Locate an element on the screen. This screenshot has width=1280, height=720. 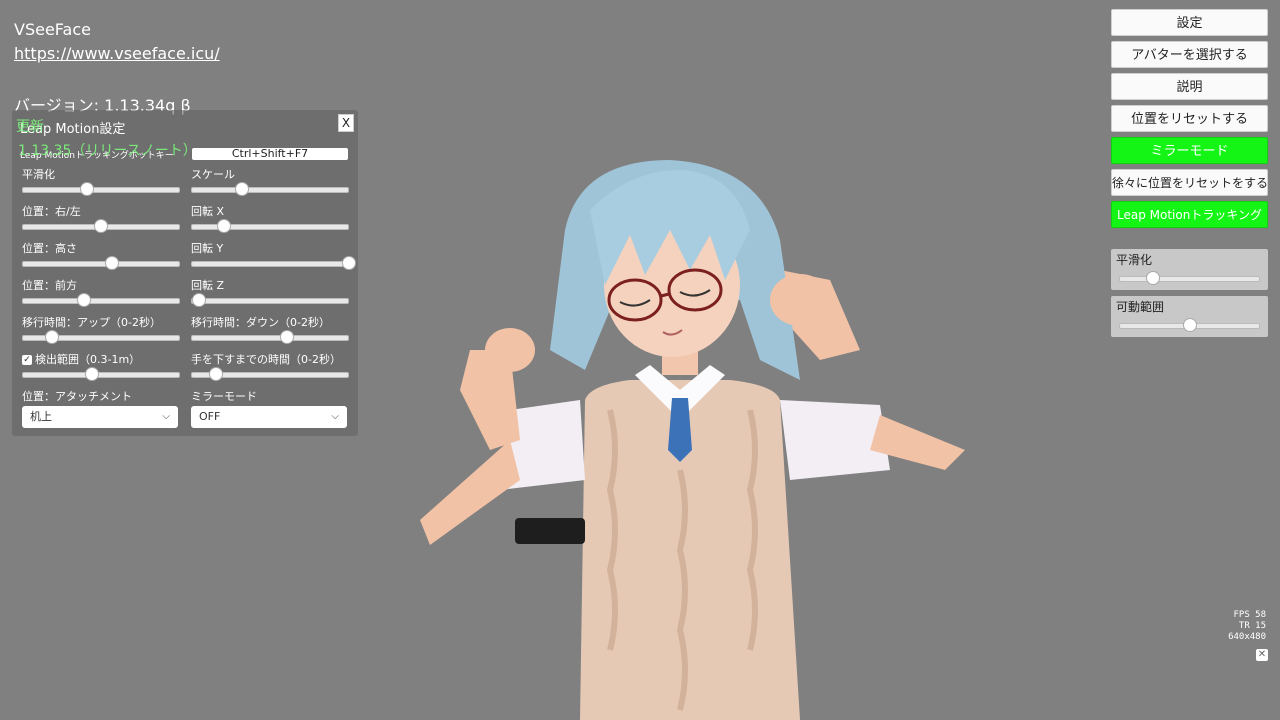
hotkey-field: Ctrl+Shift+F7 is located at coordinates (270, 154).